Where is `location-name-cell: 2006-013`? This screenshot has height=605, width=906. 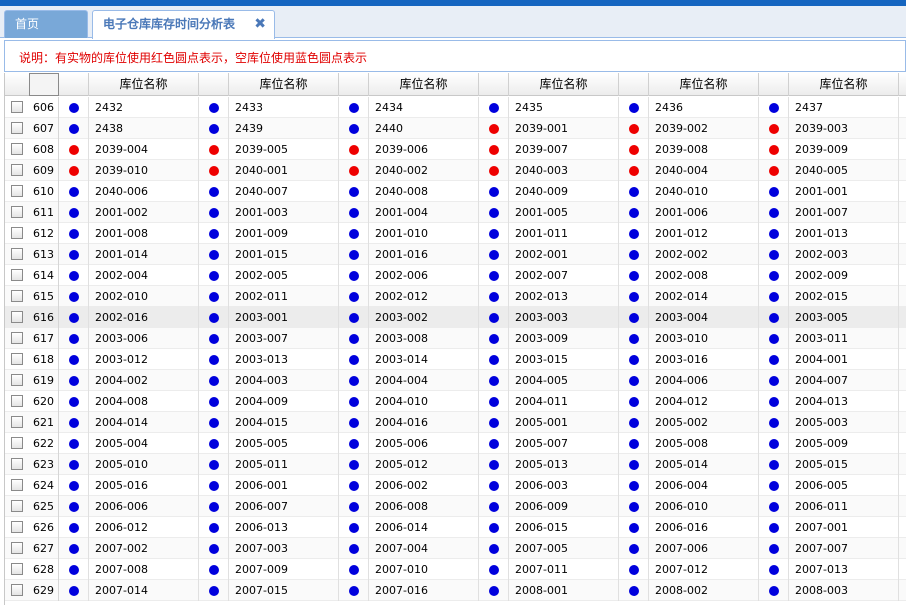 location-name-cell: 2006-013 is located at coordinates (284, 527).